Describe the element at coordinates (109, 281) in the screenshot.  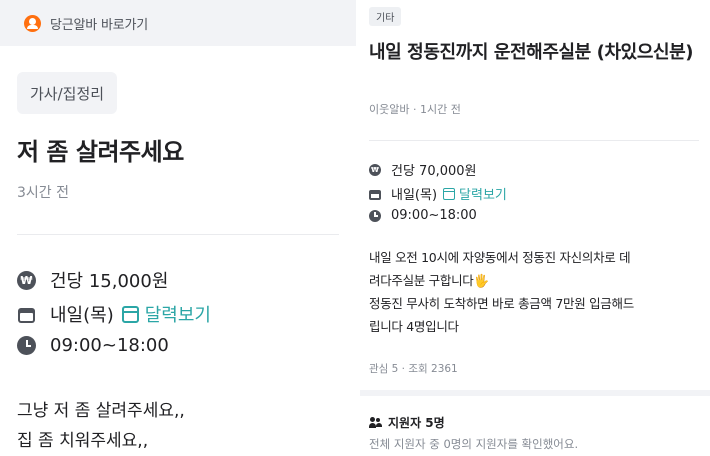
I see `pay-text: 건당 15,000원` at that location.